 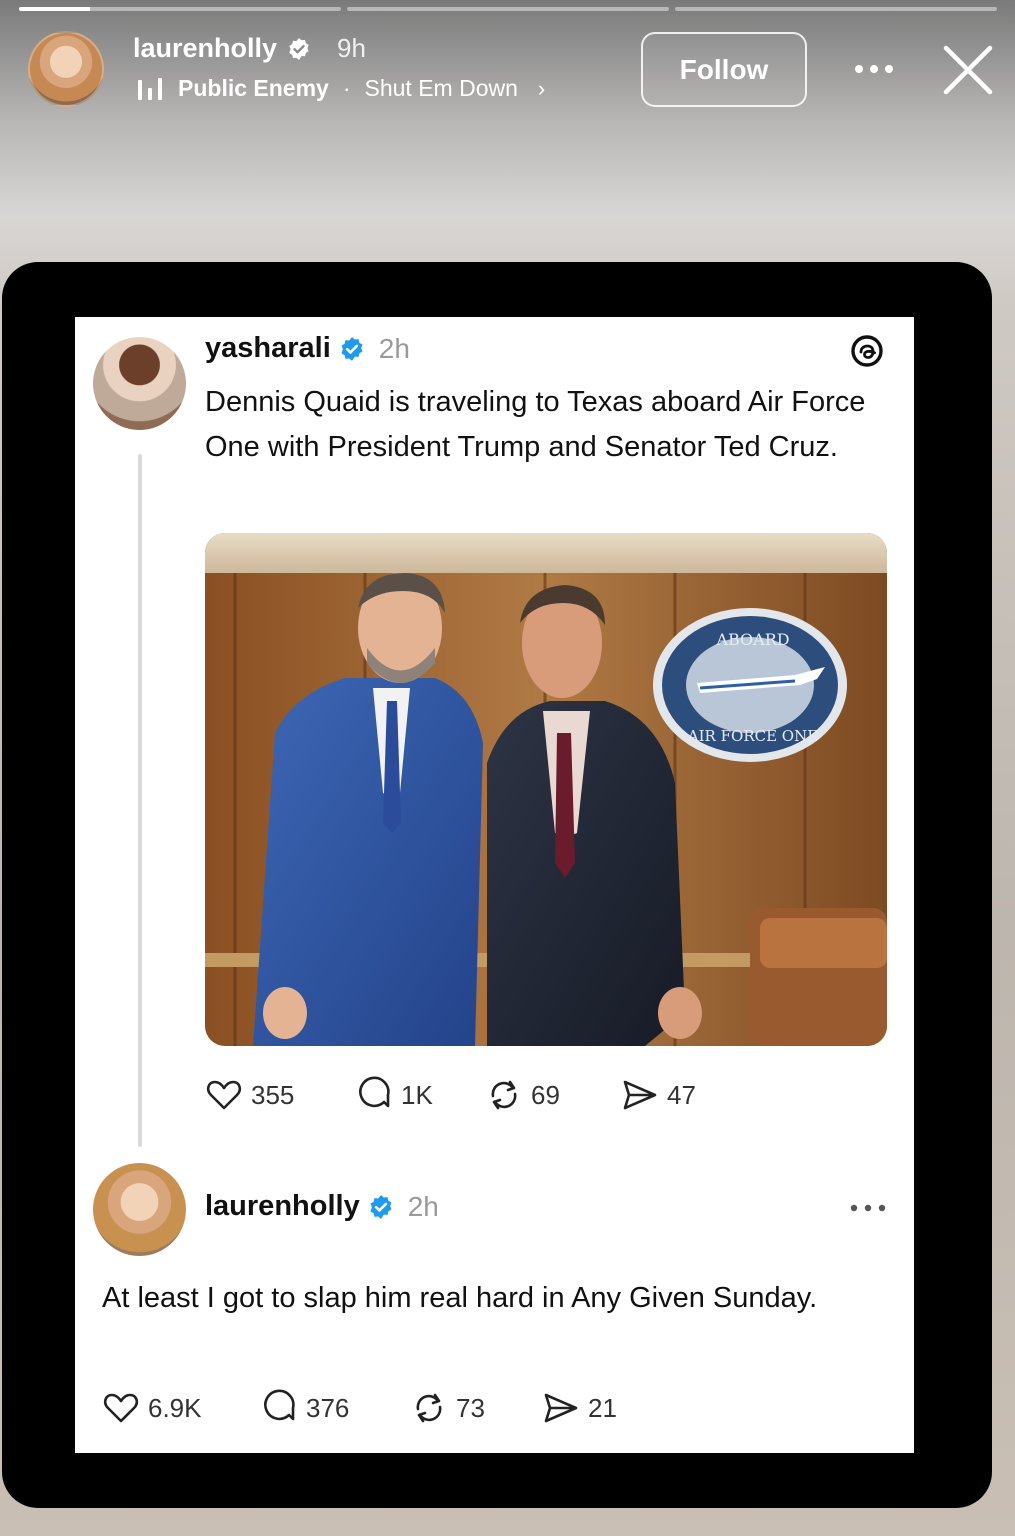 What do you see at coordinates (66, 69) in the screenshot?
I see `story-avatar` at bounding box center [66, 69].